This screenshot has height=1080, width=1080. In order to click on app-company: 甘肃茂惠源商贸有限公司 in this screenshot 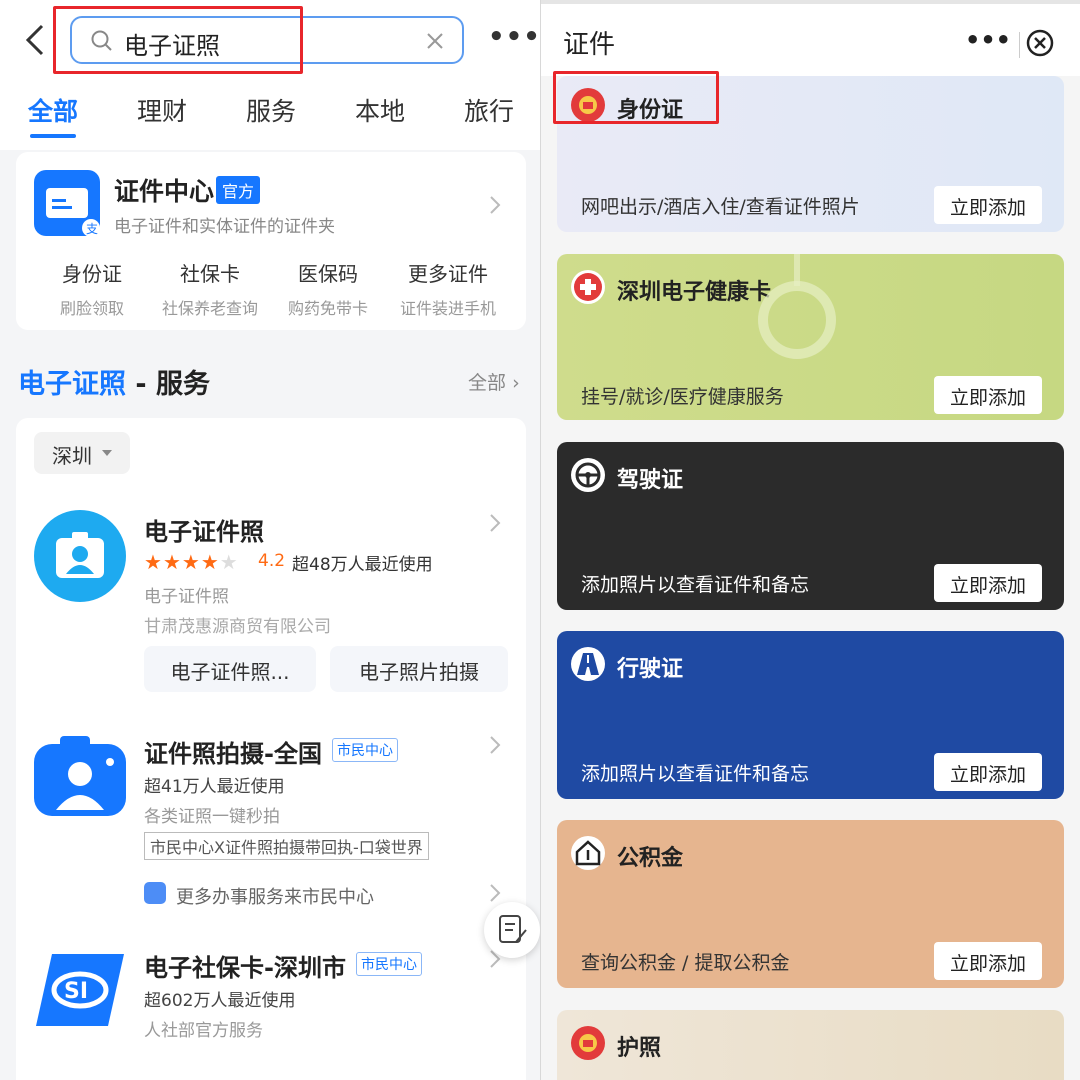, I will do `click(237, 627)`.